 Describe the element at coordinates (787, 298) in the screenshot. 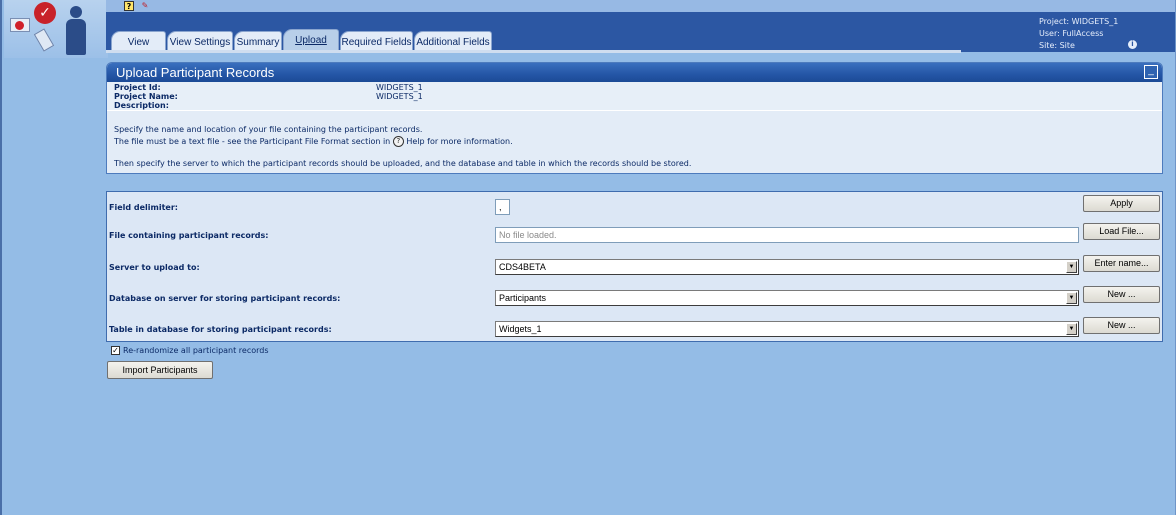

I see `database-select: Participants ▼` at that location.